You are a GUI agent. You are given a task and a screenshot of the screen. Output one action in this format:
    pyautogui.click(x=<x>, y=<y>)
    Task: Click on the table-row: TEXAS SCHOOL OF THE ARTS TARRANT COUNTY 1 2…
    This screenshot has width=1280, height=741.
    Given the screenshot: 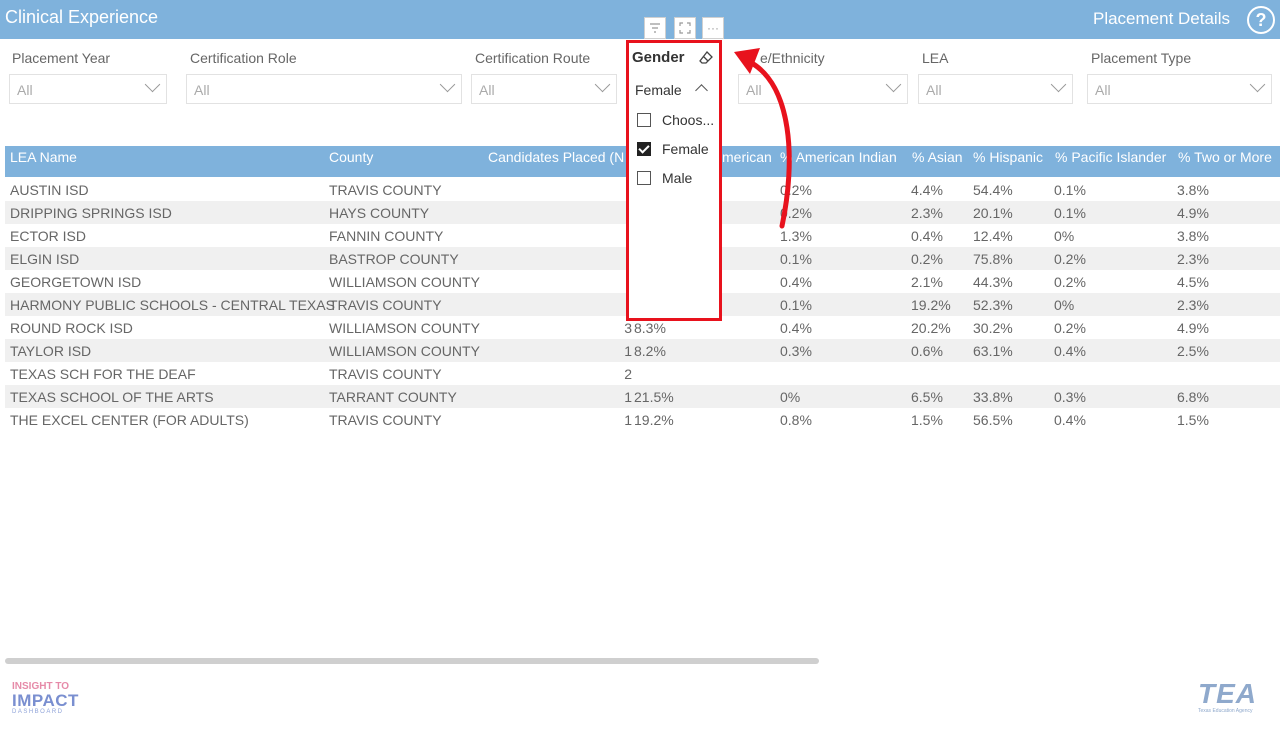 What is the action you would take?
    pyautogui.click(x=642, y=396)
    